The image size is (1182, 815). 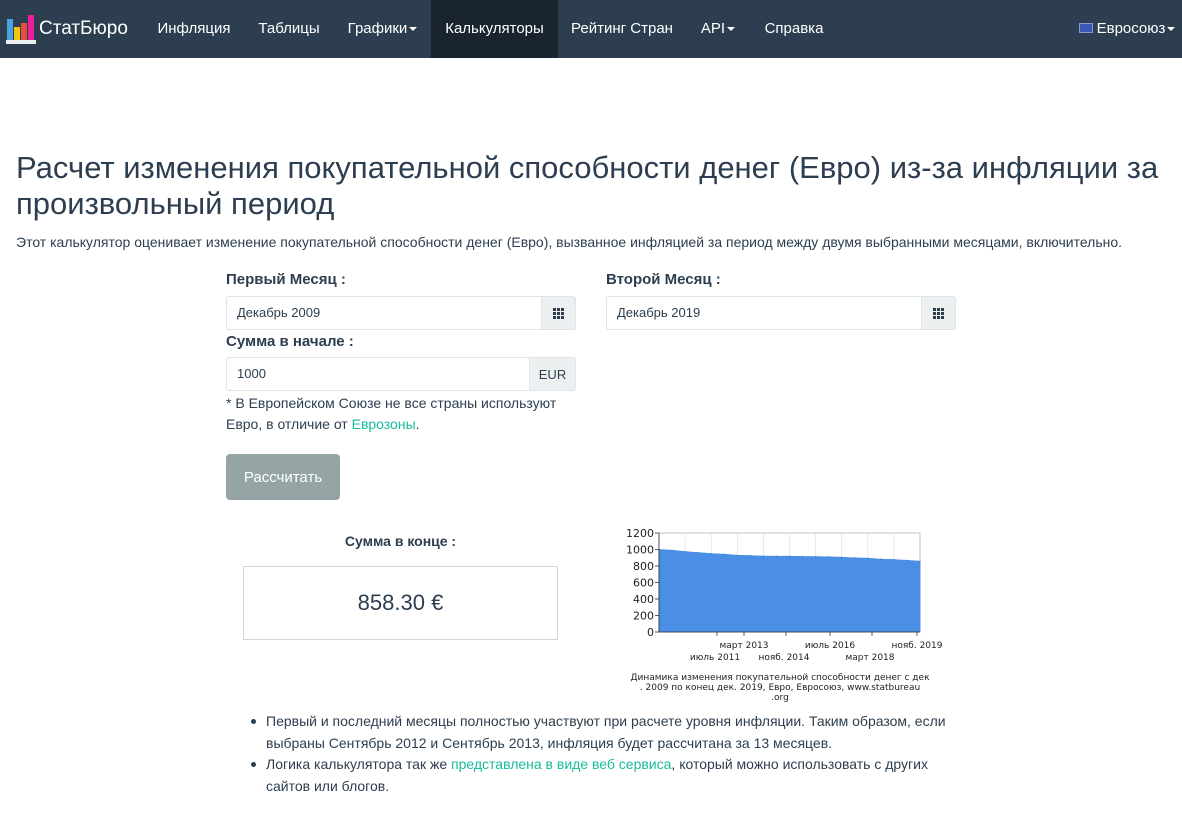 I want to click on nav-item-inflation: Инфляция, so click(x=194, y=29).